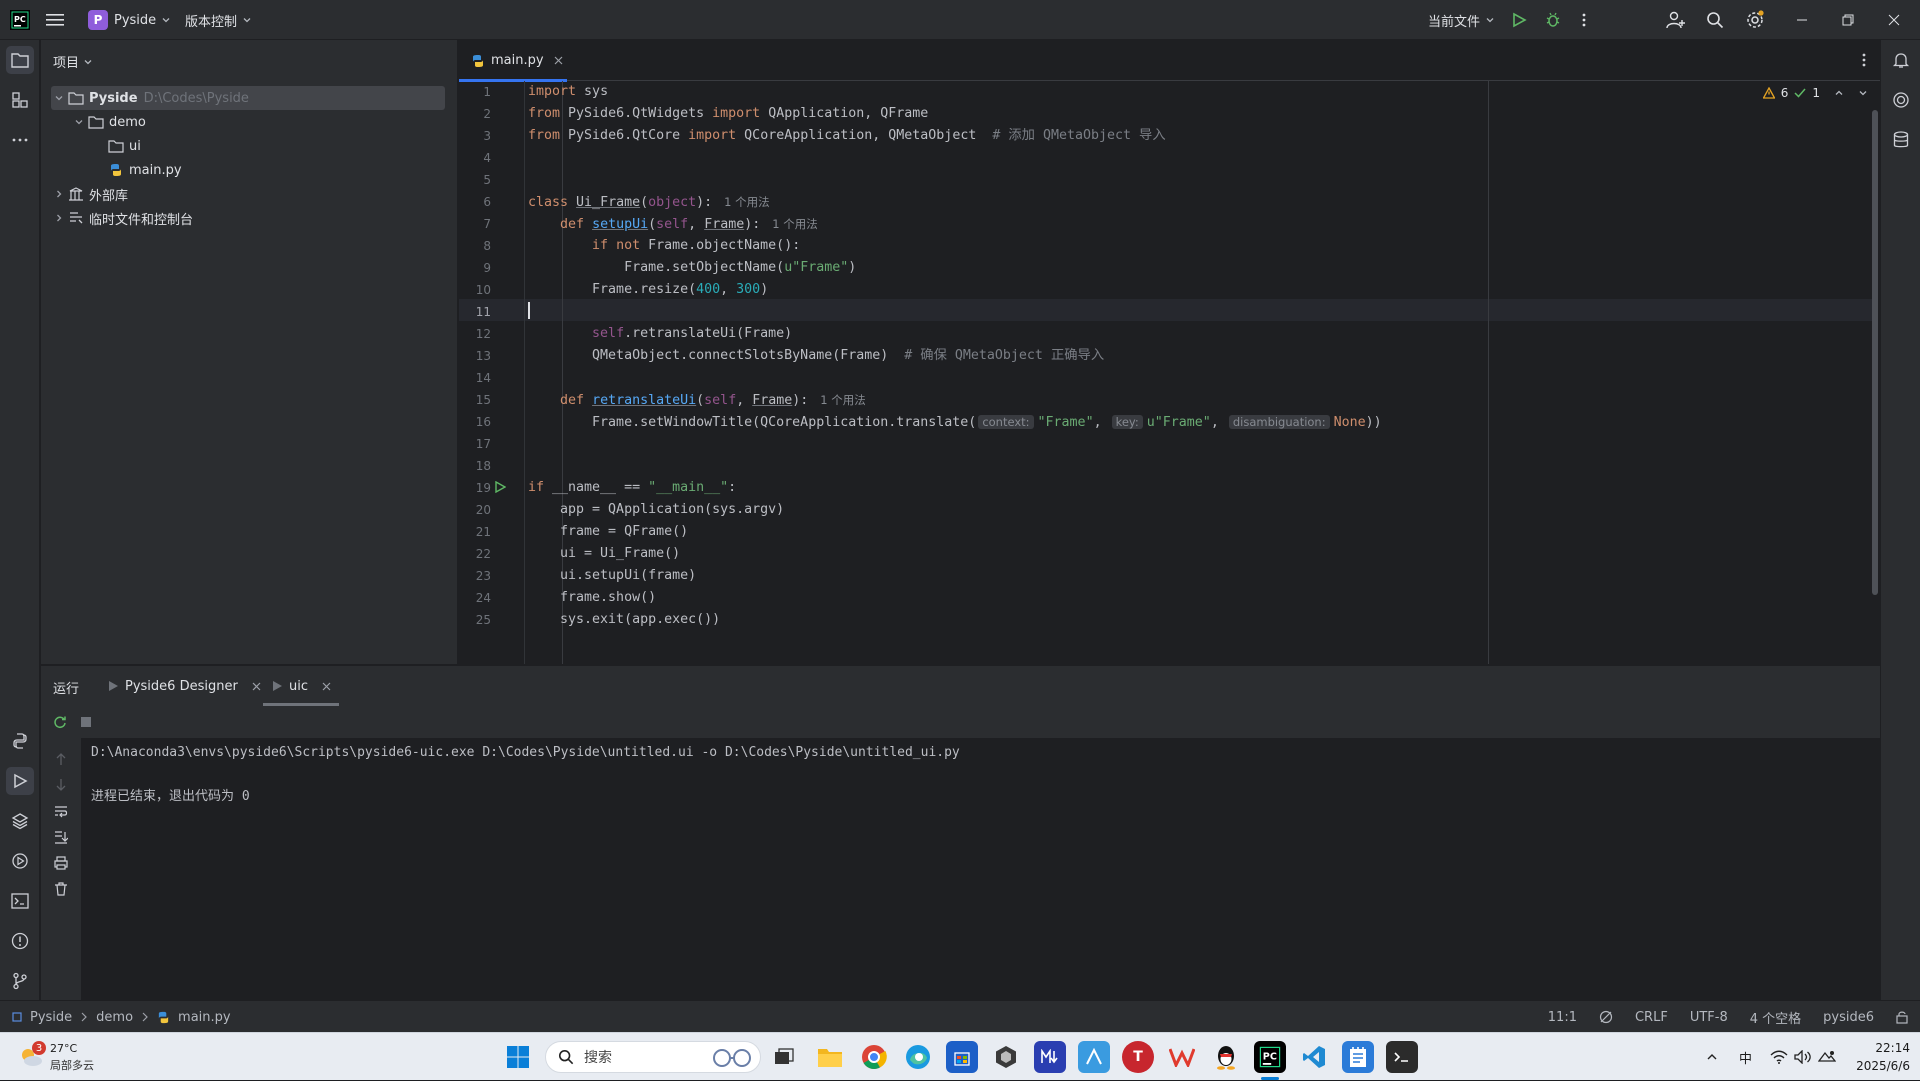 The image size is (1920, 1081). What do you see at coordinates (59, 194) in the screenshot?
I see `chevron-right-icon` at bounding box center [59, 194].